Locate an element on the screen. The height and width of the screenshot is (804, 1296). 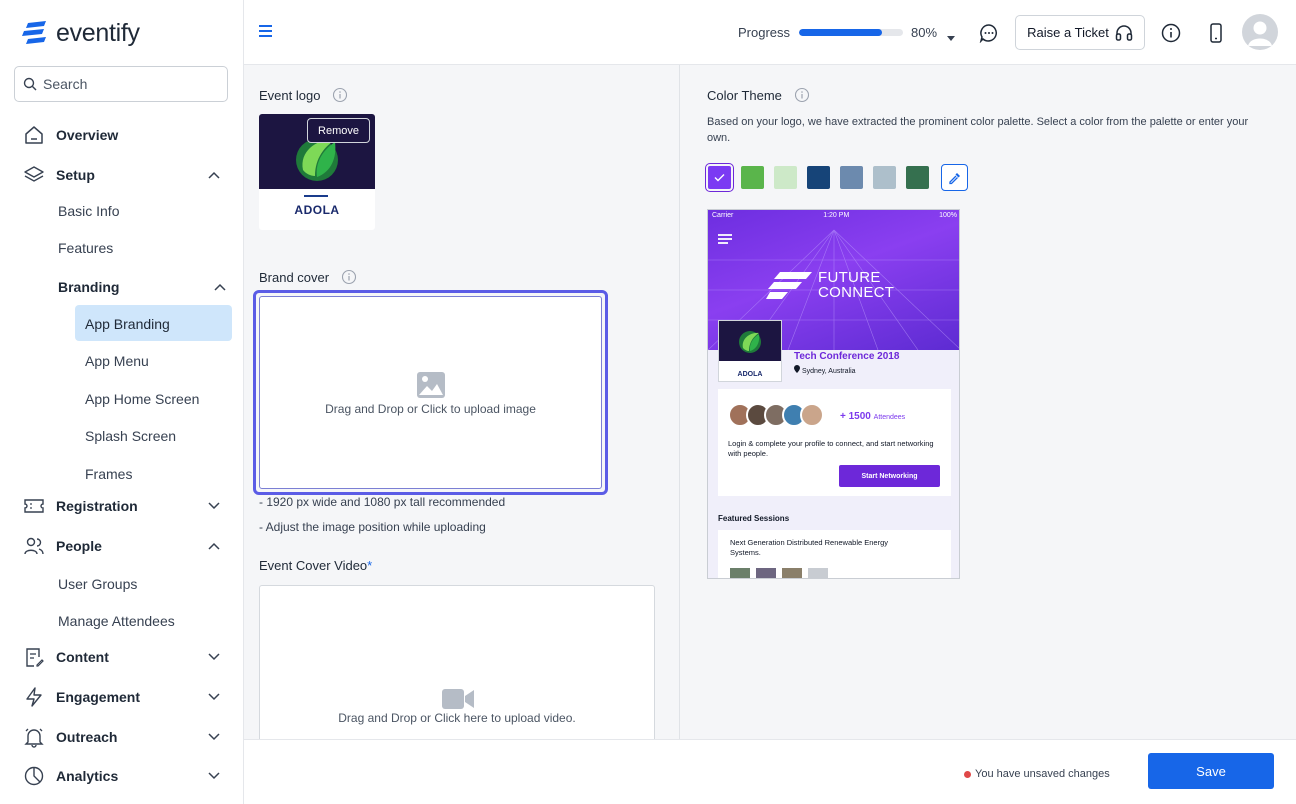
raise-ticket-button: Raise a Ticket is located at coordinates (1080, 32).